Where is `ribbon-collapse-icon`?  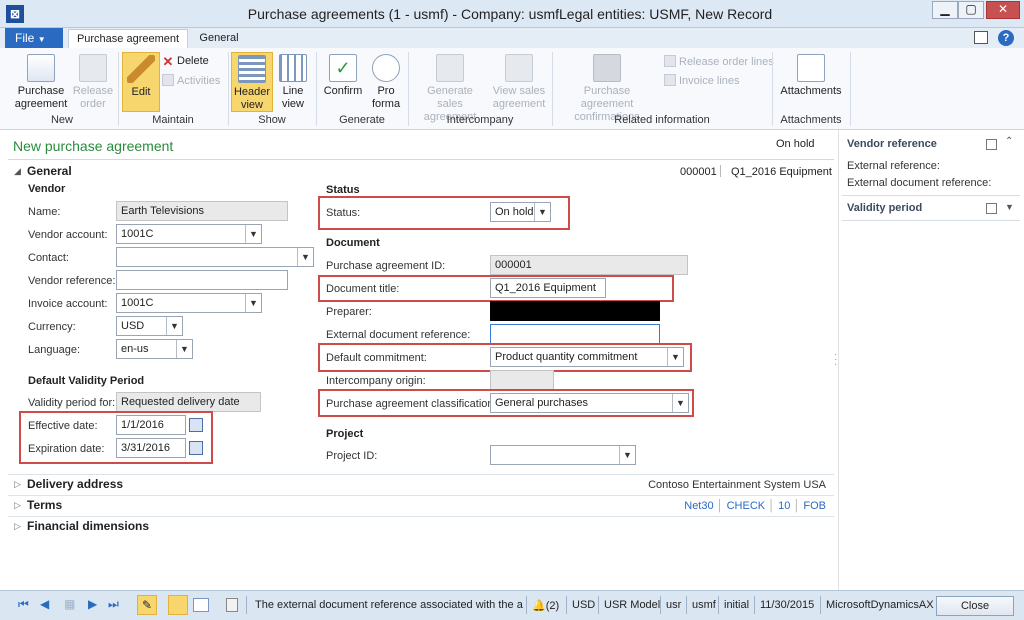 ribbon-collapse-icon is located at coordinates (981, 37).